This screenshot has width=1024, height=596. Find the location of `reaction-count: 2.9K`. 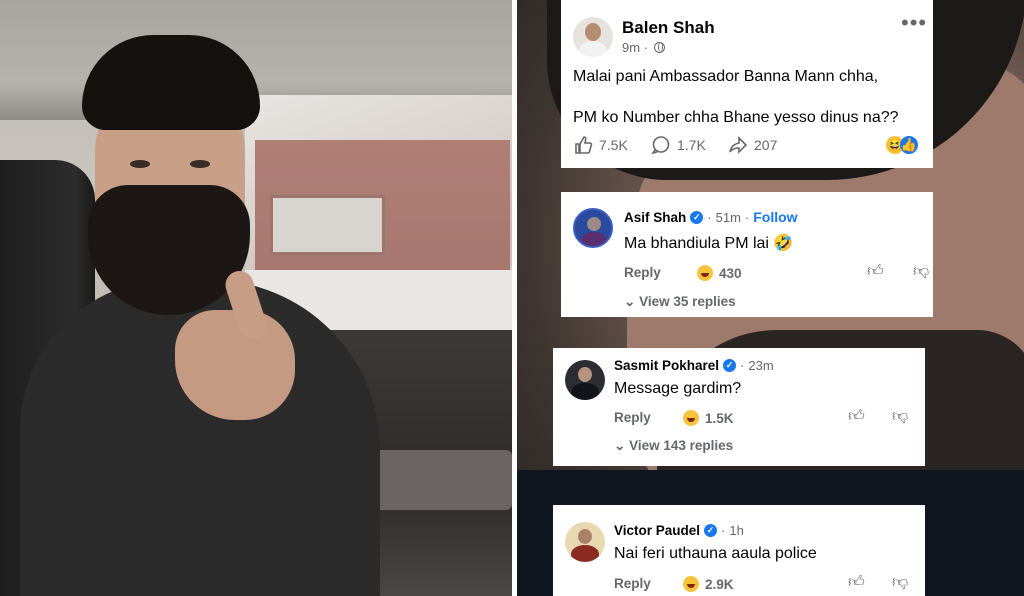

reaction-count: 2.9K is located at coordinates (719, 584).